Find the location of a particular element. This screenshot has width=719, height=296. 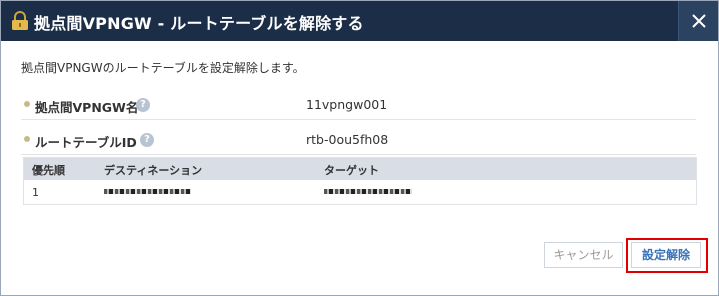

close-button is located at coordinates (698, 21).